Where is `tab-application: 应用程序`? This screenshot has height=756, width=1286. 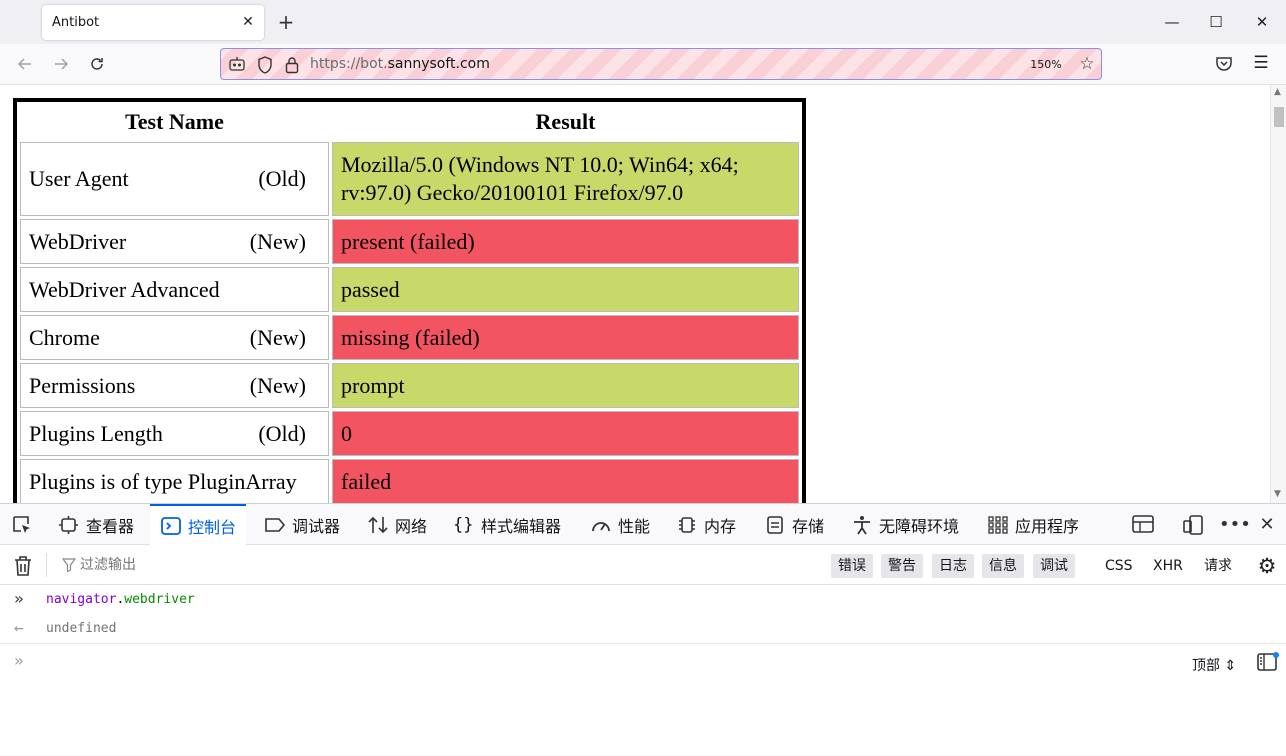 tab-application: 应用程序 is located at coordinates (1033, 524).